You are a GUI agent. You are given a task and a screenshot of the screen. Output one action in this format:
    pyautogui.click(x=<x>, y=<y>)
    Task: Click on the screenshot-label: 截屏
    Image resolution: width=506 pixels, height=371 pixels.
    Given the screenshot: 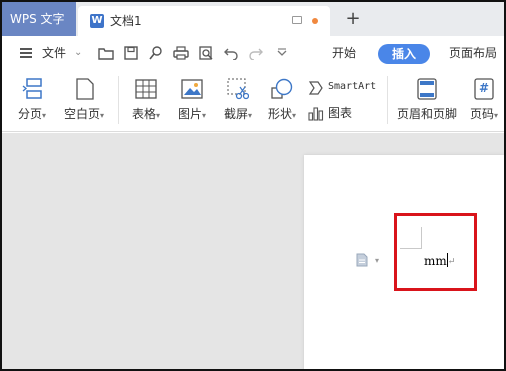 What is the action you would take?
    pyautogui.click(x=235, y=114)
    